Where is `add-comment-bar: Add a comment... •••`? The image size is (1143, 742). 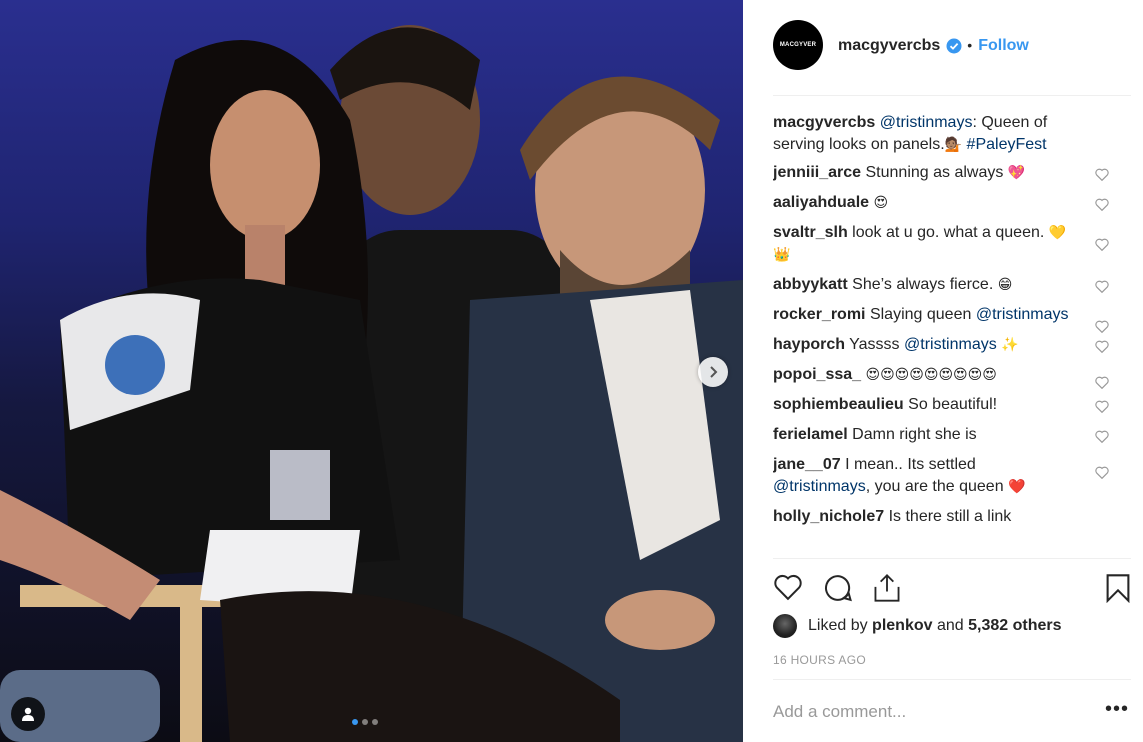 add-comment-bar: Add a comment... ••• is located at coordinates (952, 710).